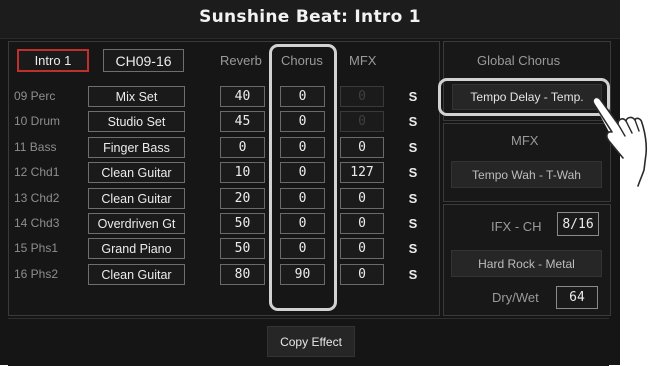 This screenshot has height=366, width=648. Describe the element at coordinates (363, 60) in the screenshot. I see `mfx-header: MFX` at that location.